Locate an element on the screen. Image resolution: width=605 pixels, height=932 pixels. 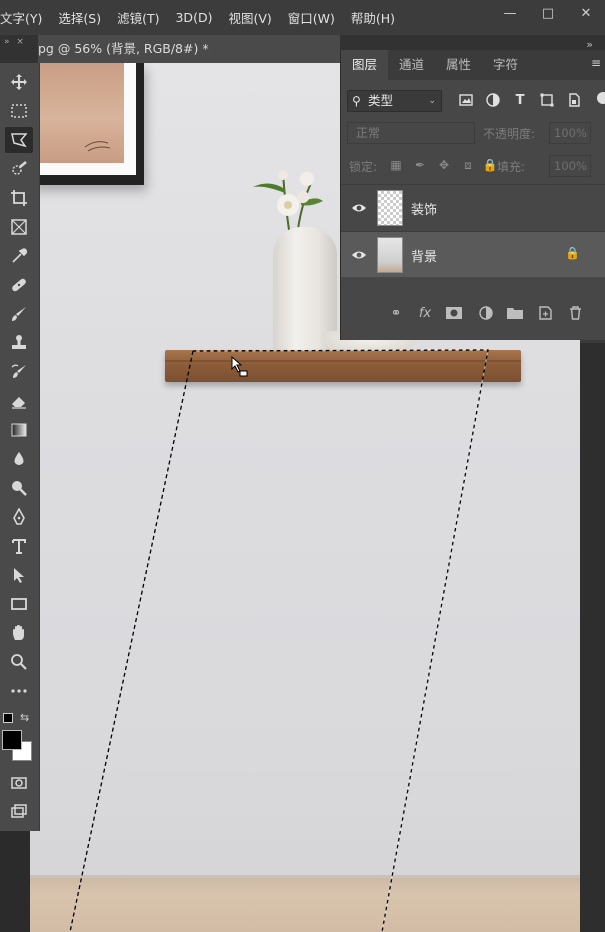
path-select-icon is located at coordinates (19, 575).